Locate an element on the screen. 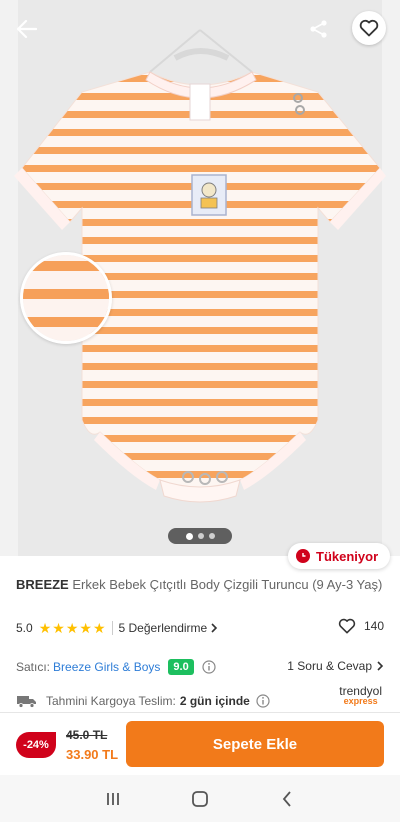 This screenshot has width=400, height=822. arrow-left-icon is located at coordinates (27, 29).